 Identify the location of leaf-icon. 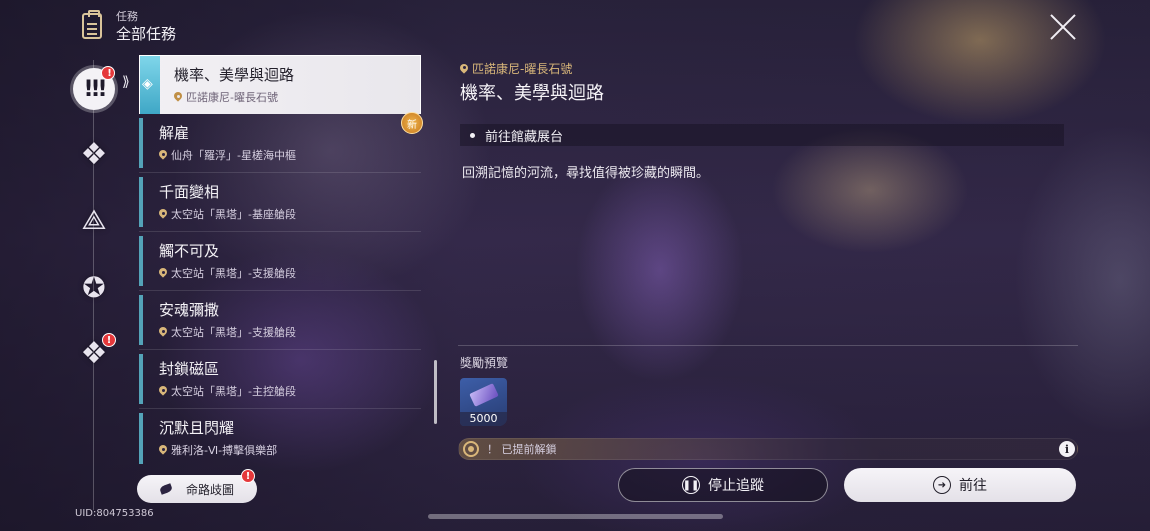
(165, 489).